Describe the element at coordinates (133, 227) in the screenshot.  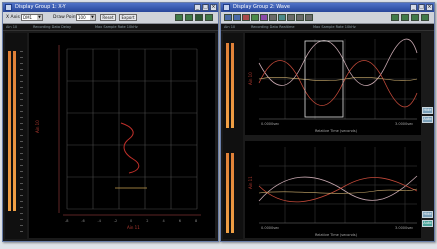
I see `xy-x-axis-label: Ain 11` at that location.